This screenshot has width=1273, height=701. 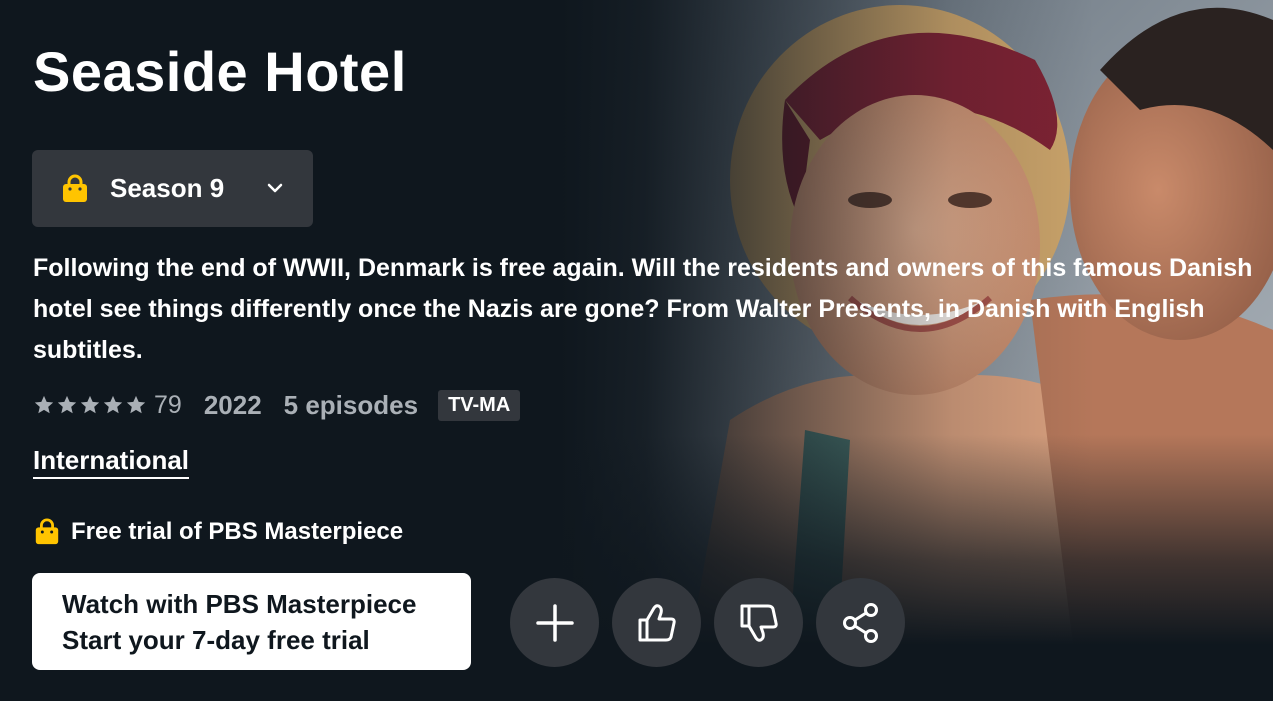 I want to click on watch-button-title: Watch with PBS Masterpiece, so click(x=239, y=604).